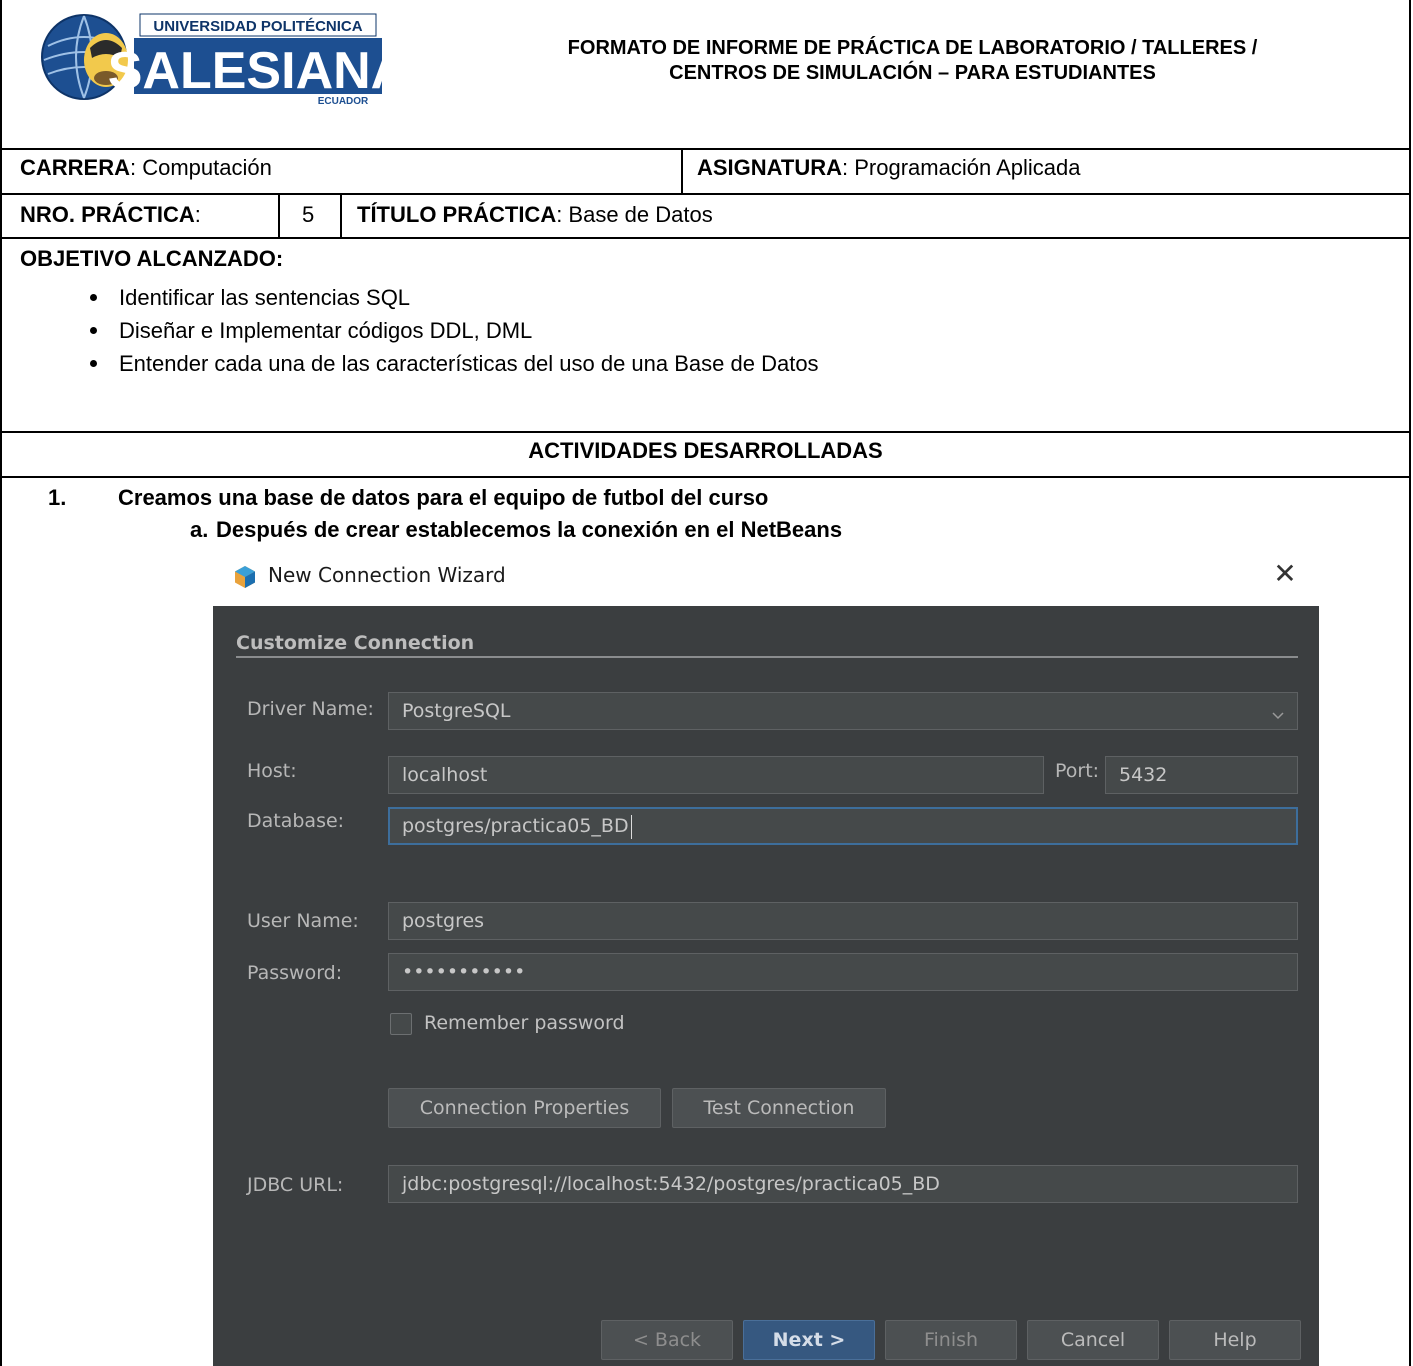  I want to click on dialog-title: New Connection Wizard, so click(387, 575).